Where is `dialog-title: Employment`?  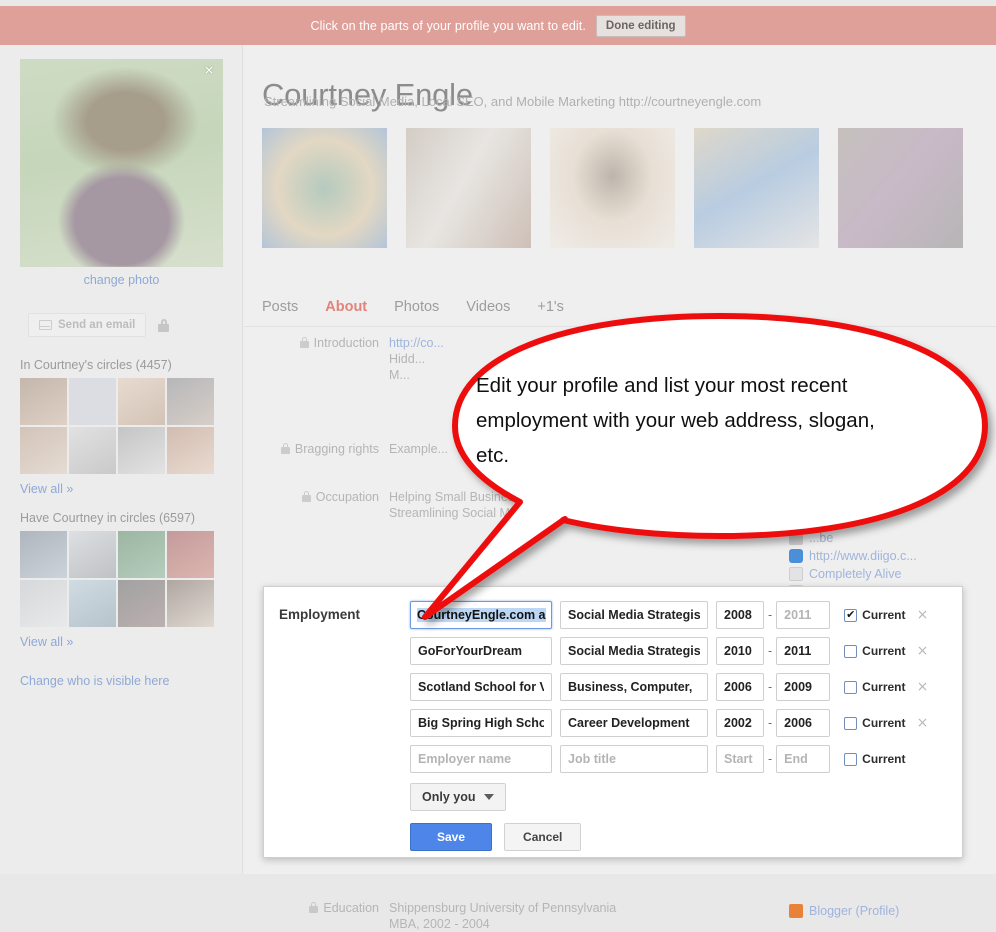
dialog-title: Employment is located at coordinates (320, 614).